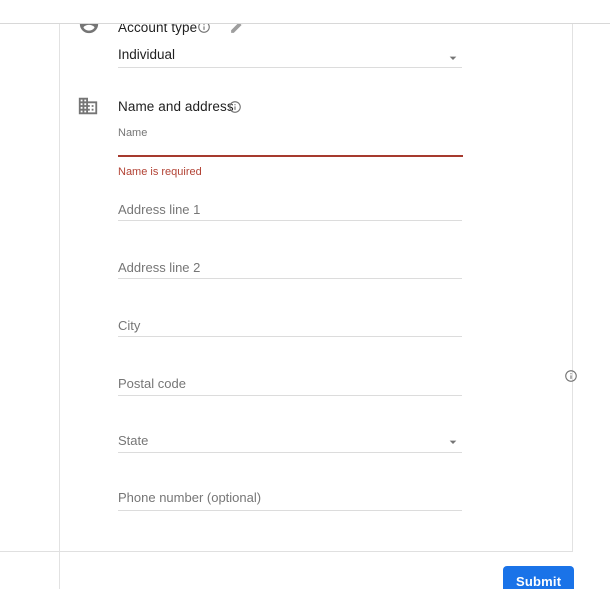 The height and width of the screenshot is (589, 610). I want to click on footer-divider, so click(286, 551).